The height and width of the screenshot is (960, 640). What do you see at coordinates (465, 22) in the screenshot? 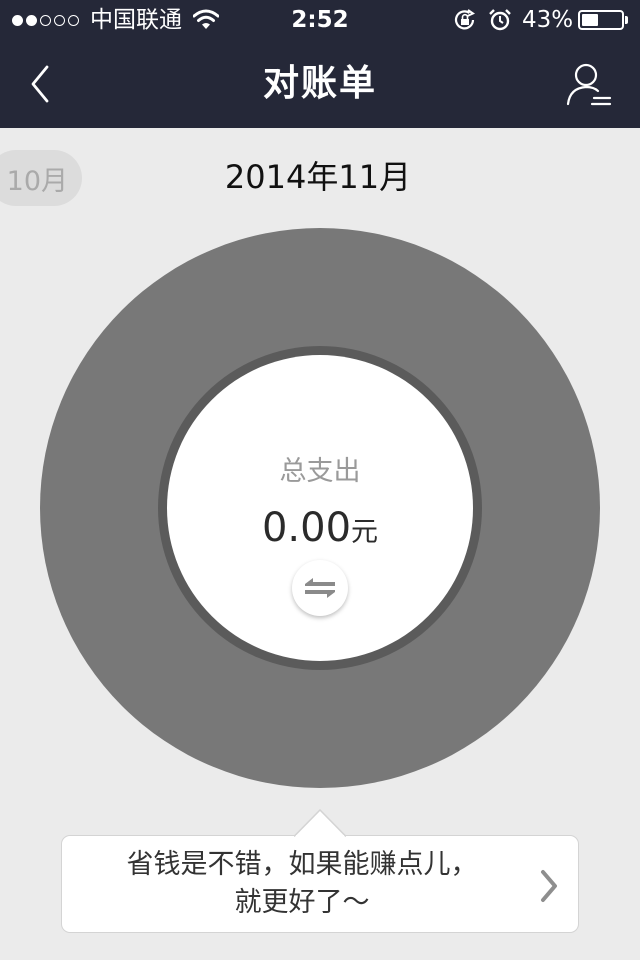
I see `rotation-lock-icon` at bounding box center [465, 22].